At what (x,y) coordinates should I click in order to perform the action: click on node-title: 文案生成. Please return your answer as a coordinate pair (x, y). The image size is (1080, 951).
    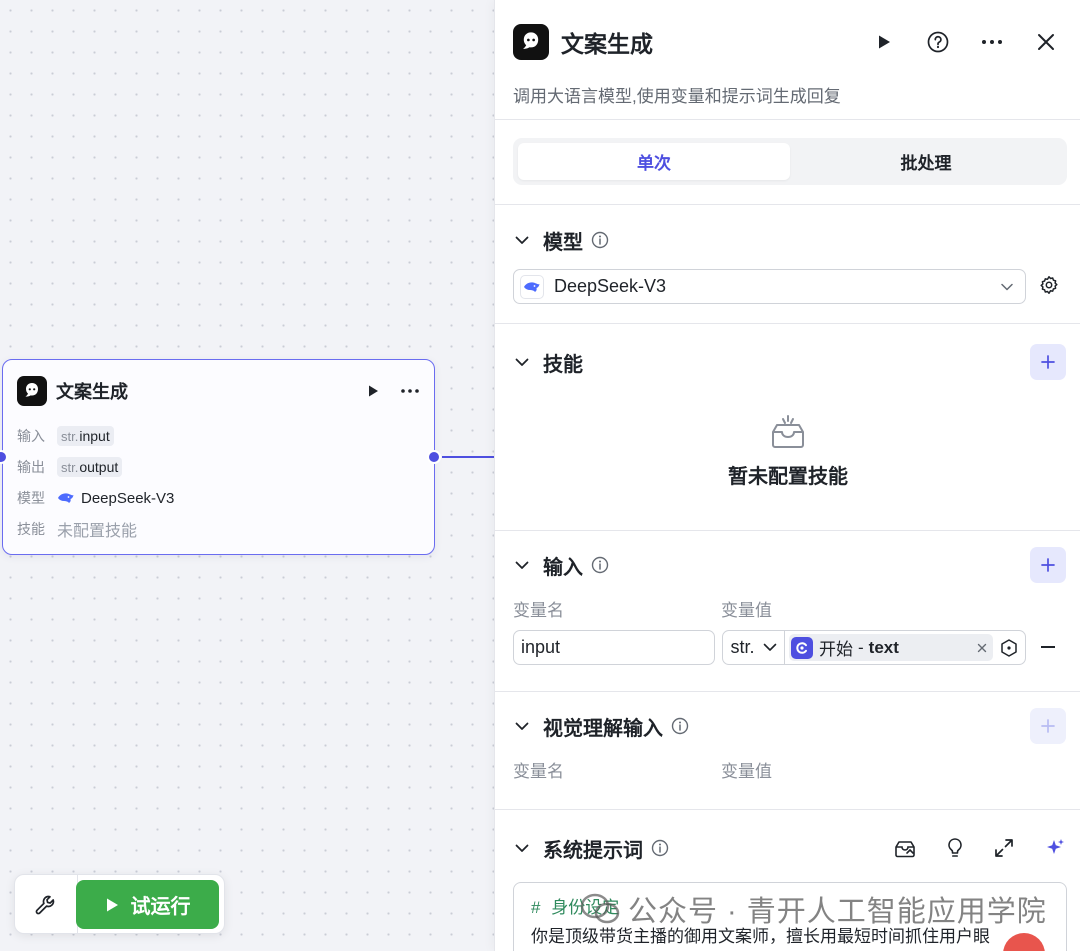
    Looking at the image, I should click on (92, 392).